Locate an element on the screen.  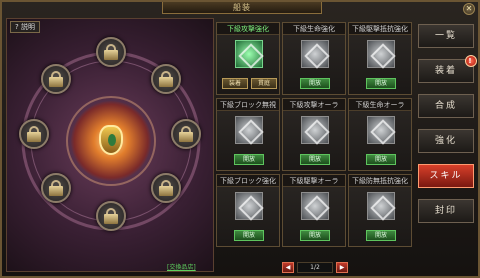
skill-card: 下級攻撃オーラ 開放 is located at coordinates (314, 134).